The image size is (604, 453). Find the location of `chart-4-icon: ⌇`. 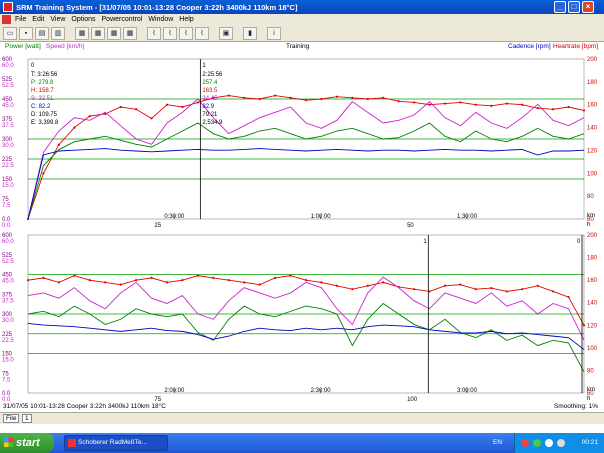

chart-4-icon: ⌇ is located at coordinates (202, 33).